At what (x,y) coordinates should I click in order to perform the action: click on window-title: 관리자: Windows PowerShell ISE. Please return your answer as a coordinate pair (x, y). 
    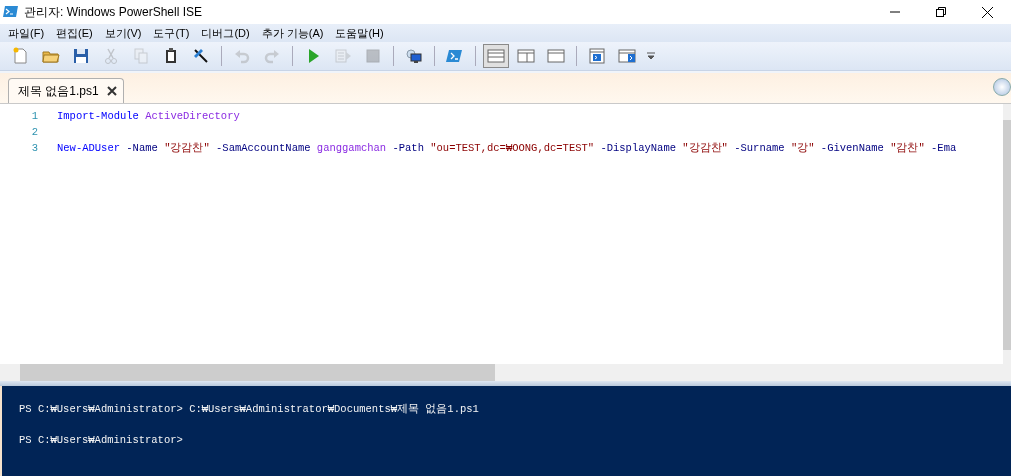
    Looking at the image, I should click on (114, 12).